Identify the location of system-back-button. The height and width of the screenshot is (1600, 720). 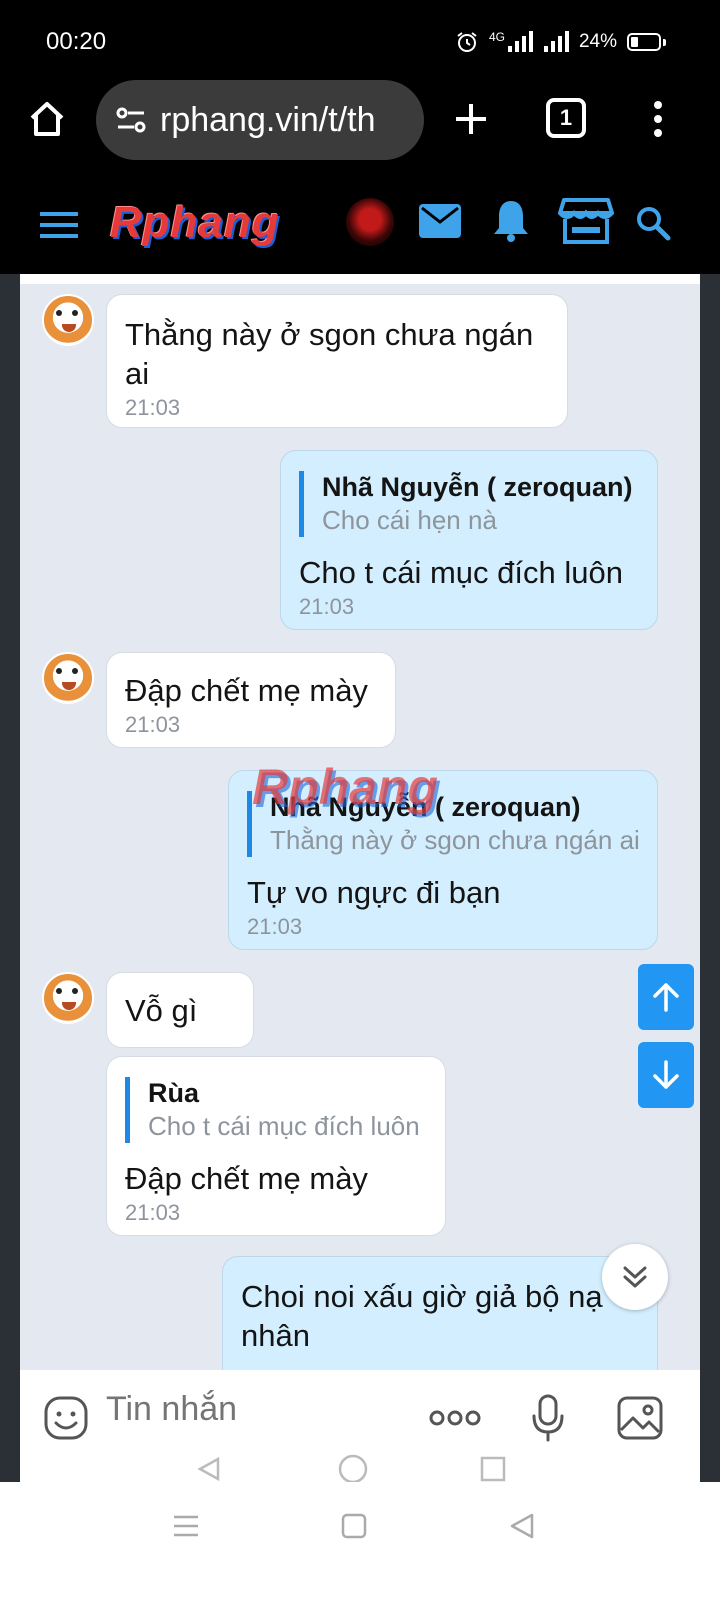
(522, 1526).